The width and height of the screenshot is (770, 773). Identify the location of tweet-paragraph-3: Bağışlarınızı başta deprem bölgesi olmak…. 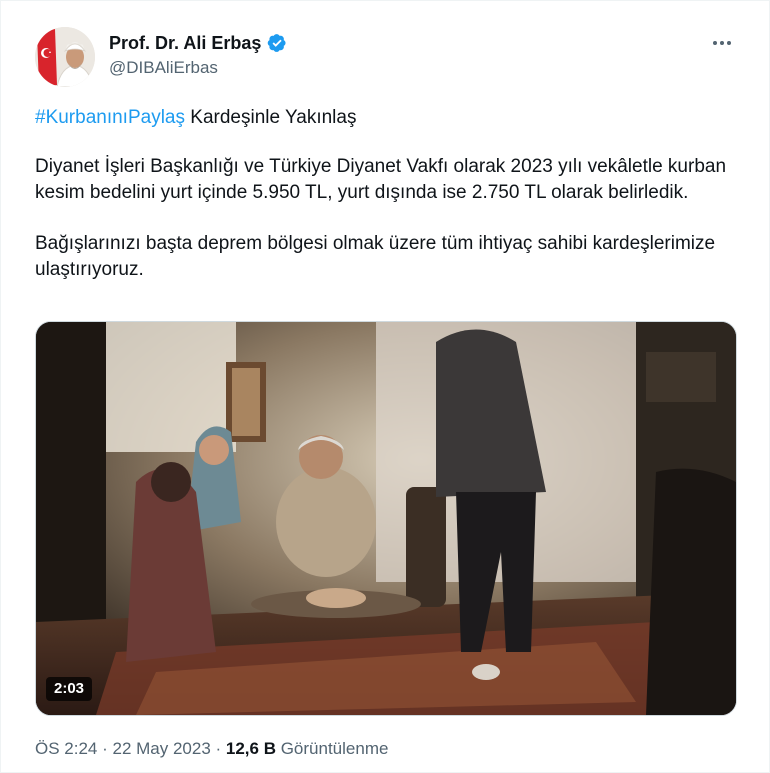
(375, 256).